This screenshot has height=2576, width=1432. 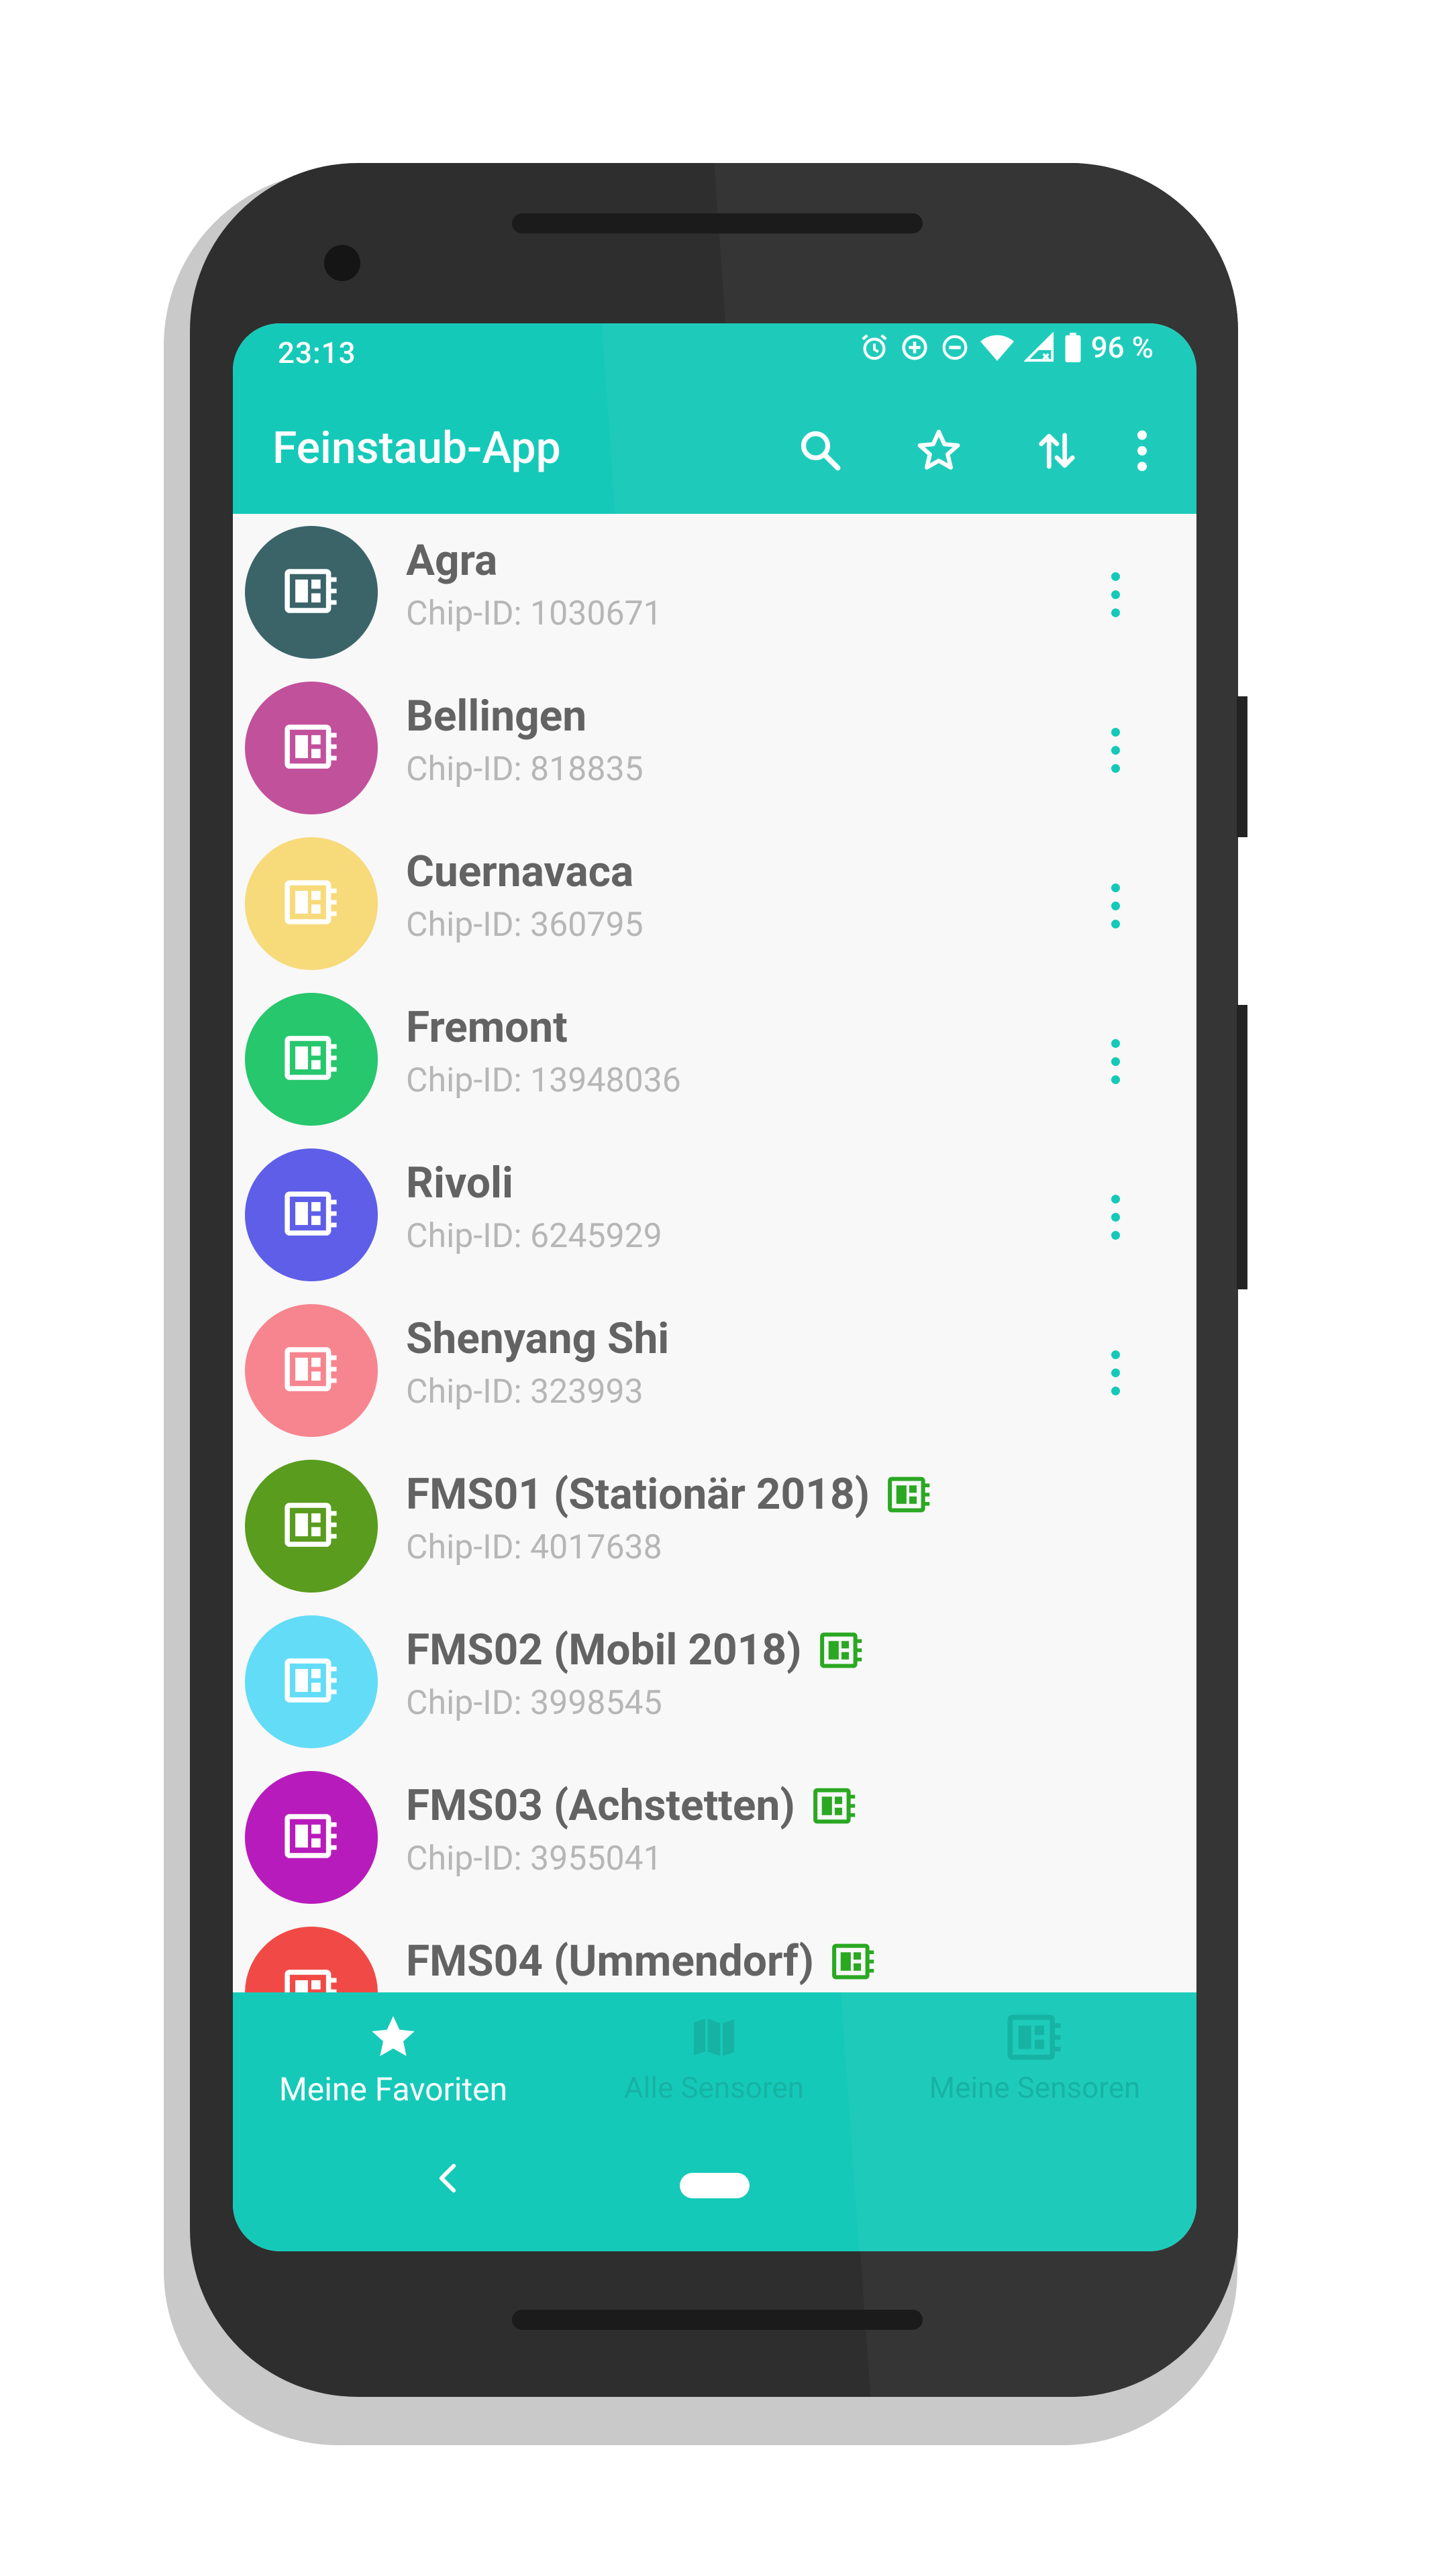 I want to click on sort-button, so click(x=1057, y=450).